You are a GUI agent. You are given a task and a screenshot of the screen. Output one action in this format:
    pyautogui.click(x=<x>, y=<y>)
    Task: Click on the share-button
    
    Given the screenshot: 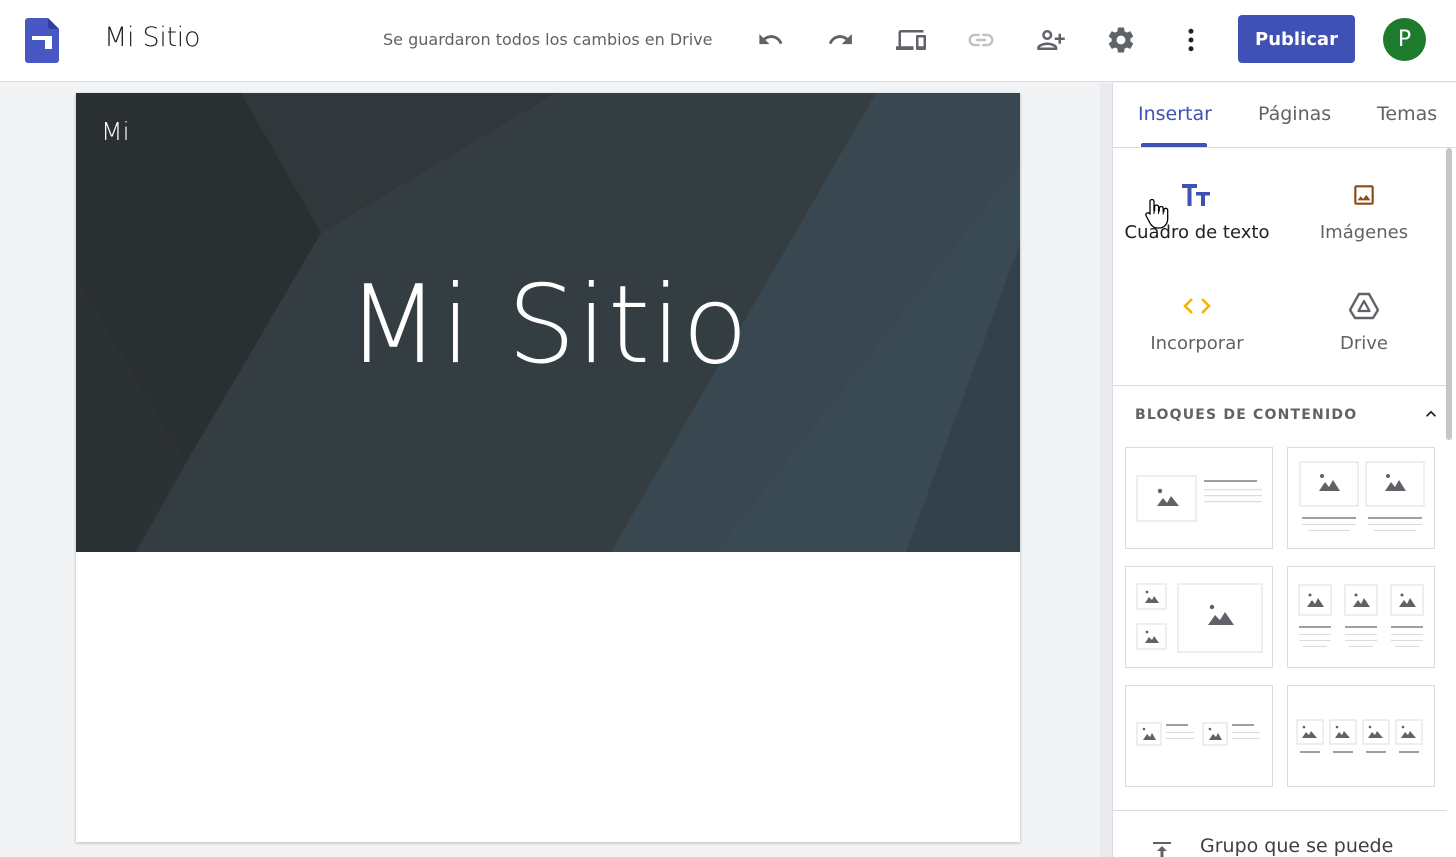 What is the action you would take?
    pyautogui.click(x=1051, y=40)
    